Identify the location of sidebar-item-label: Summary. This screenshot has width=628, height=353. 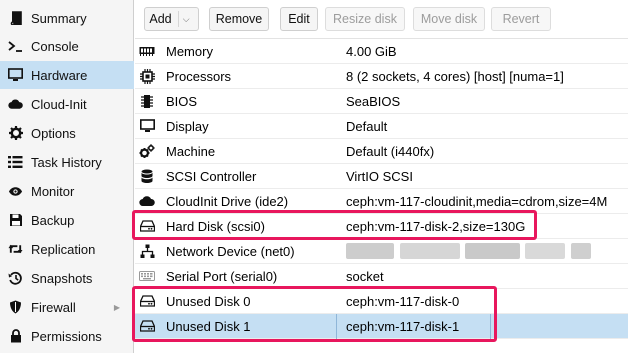
(59, 18).